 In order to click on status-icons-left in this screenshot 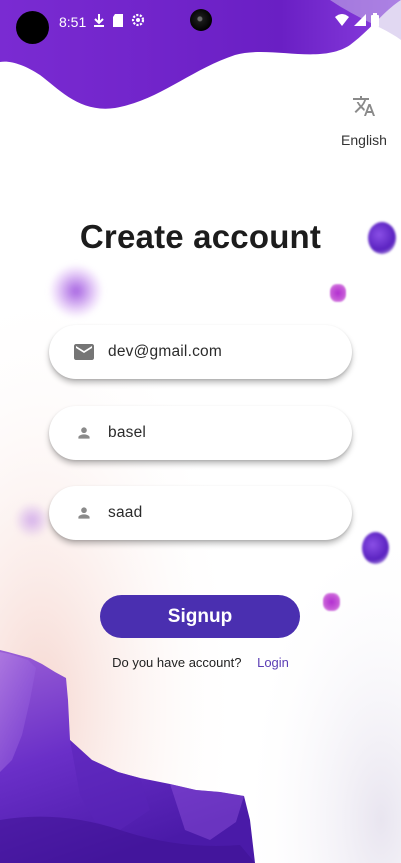, I will do `click(119, 20)`.